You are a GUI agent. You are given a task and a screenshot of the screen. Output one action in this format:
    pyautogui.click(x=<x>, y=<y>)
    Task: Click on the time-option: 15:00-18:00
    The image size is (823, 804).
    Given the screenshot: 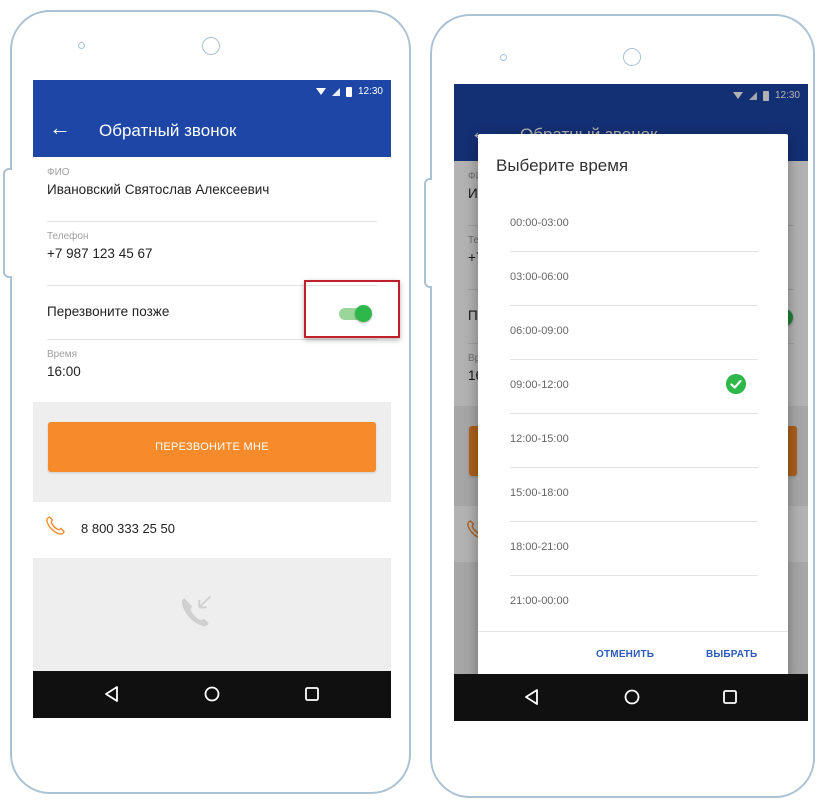 What is the action you would take?
    pyautogui.click(x=634, y=495)
    